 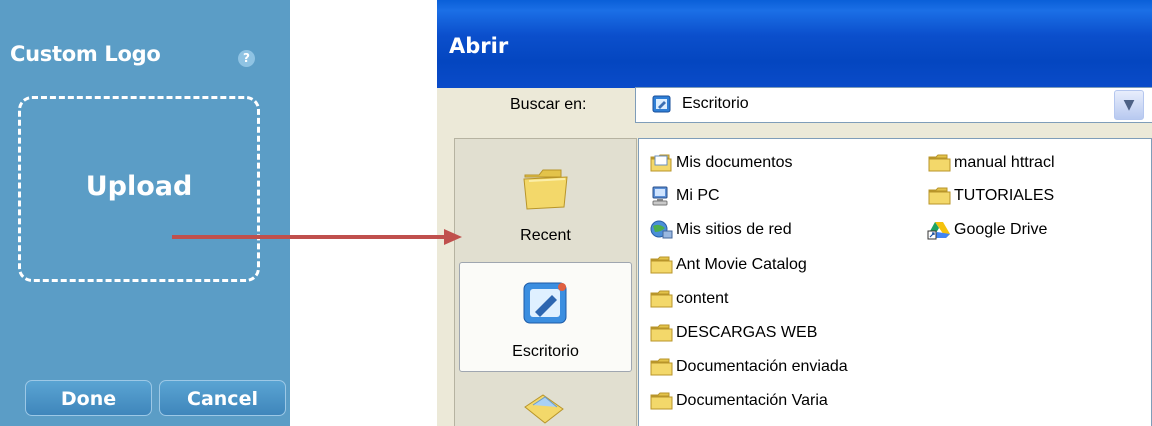 What do you see at coordinates (317, 237) in the screenshot?
I see `connector-arrow` at bounding box center [317, 237].